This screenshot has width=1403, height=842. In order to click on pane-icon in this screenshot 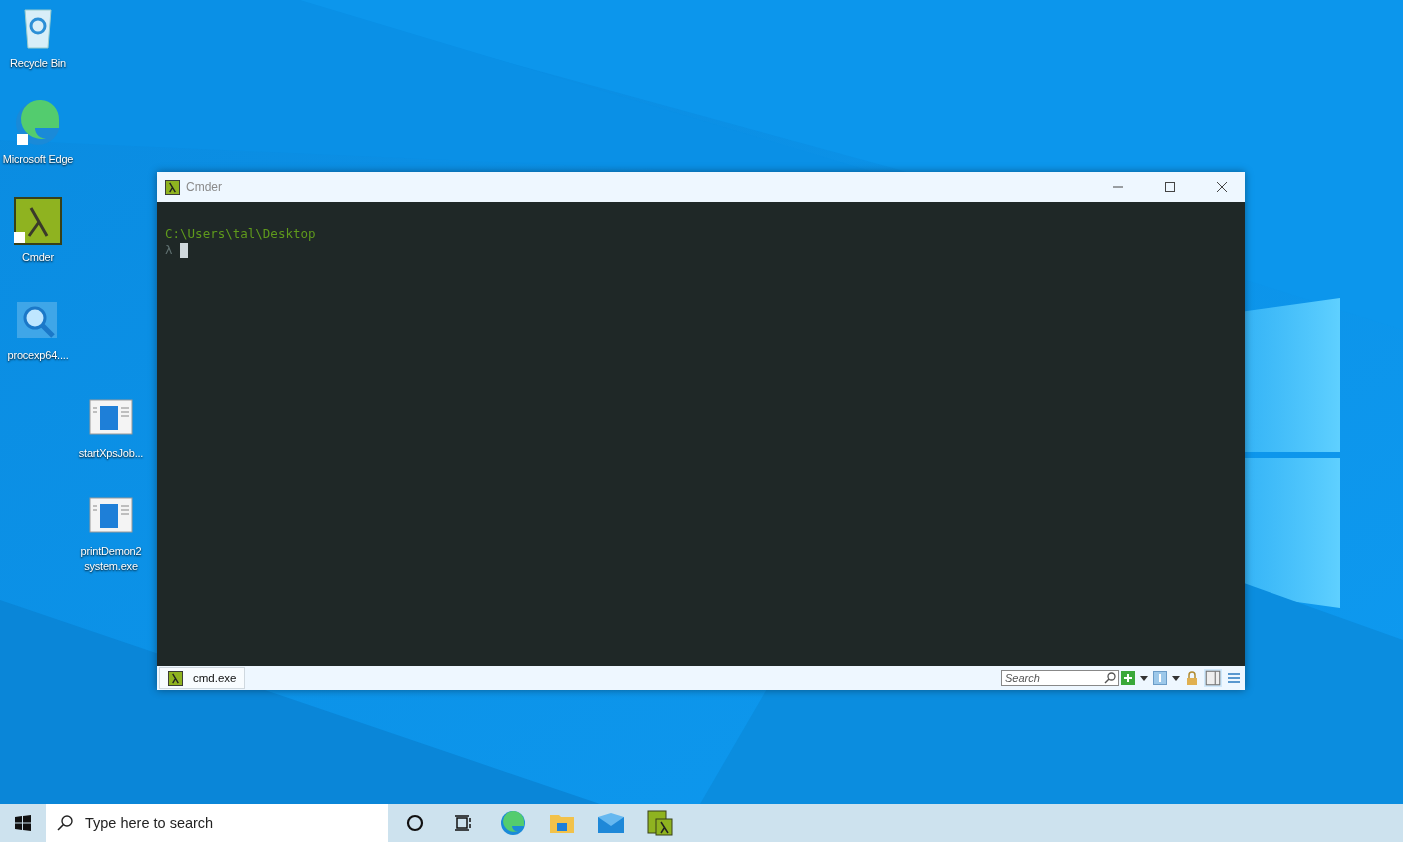, I will do `click(1160, 678)`.